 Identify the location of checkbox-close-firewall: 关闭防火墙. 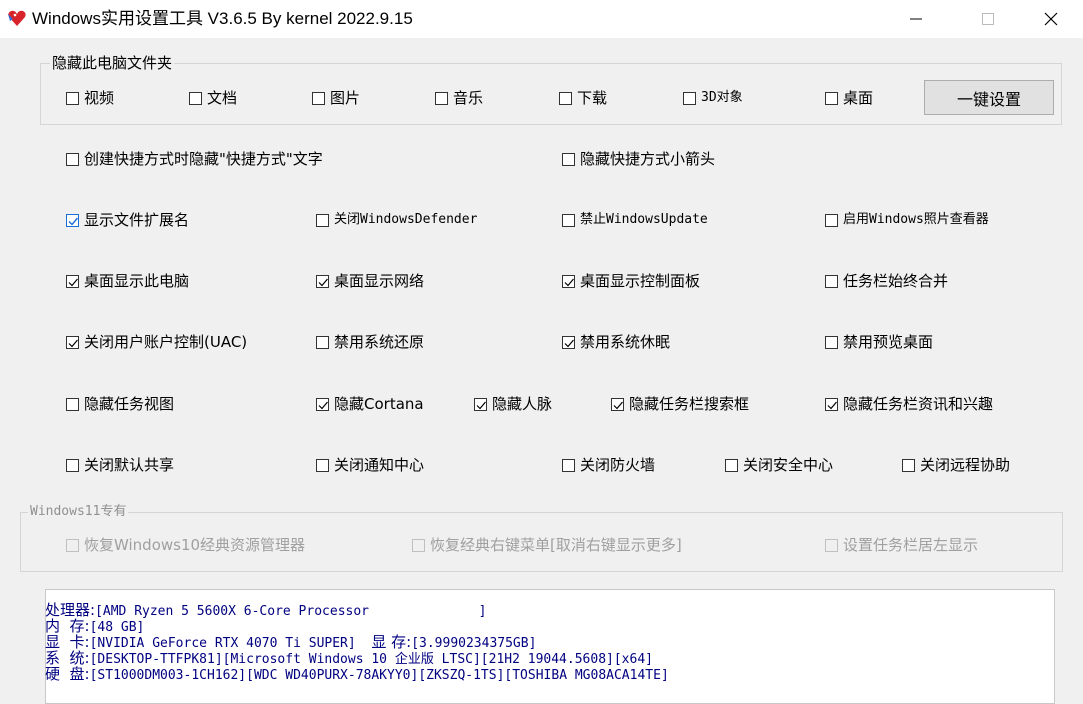
(608, 465).